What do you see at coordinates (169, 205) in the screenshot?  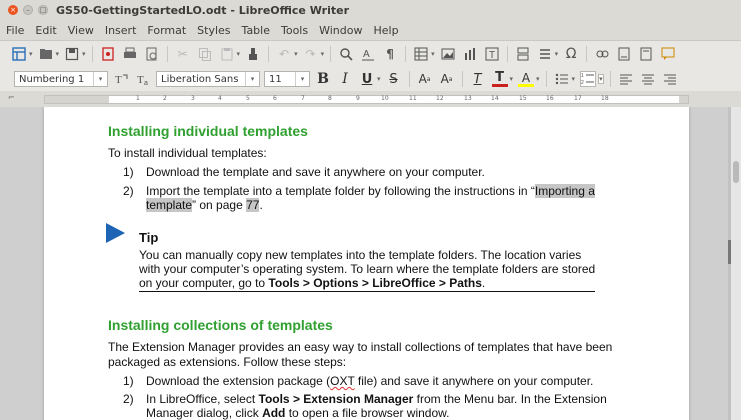 I see `cross-reference-link: template` at bounding box center [169, 205].